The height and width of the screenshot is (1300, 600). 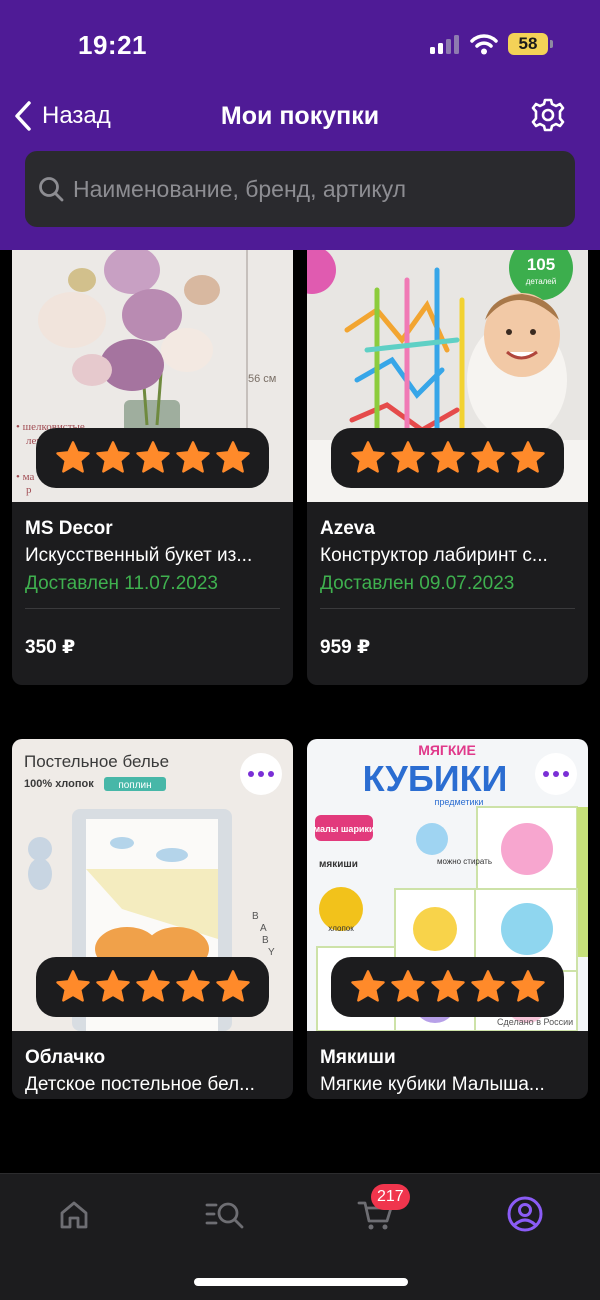 I want to click on battery-tip, so click(x=551, y=44).